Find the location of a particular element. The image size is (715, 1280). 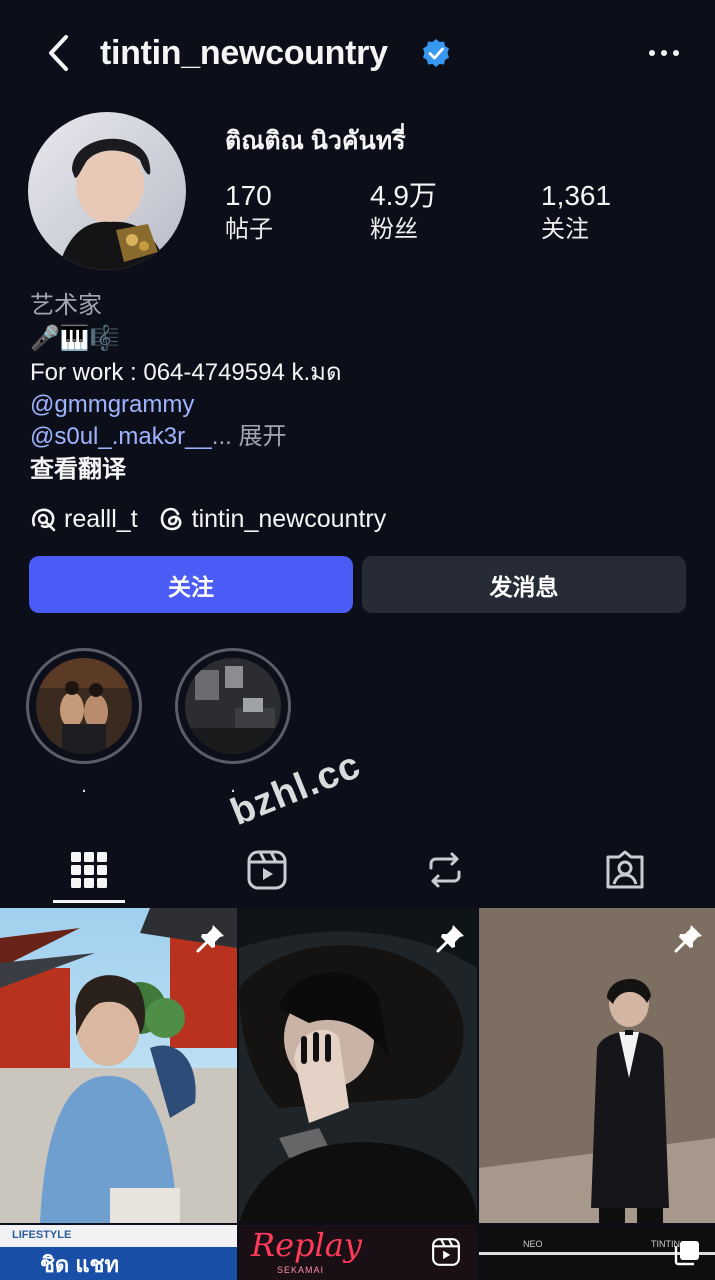

display-name: ติณติณ นิวคันทรี่ is located at coordinates (315, 141).